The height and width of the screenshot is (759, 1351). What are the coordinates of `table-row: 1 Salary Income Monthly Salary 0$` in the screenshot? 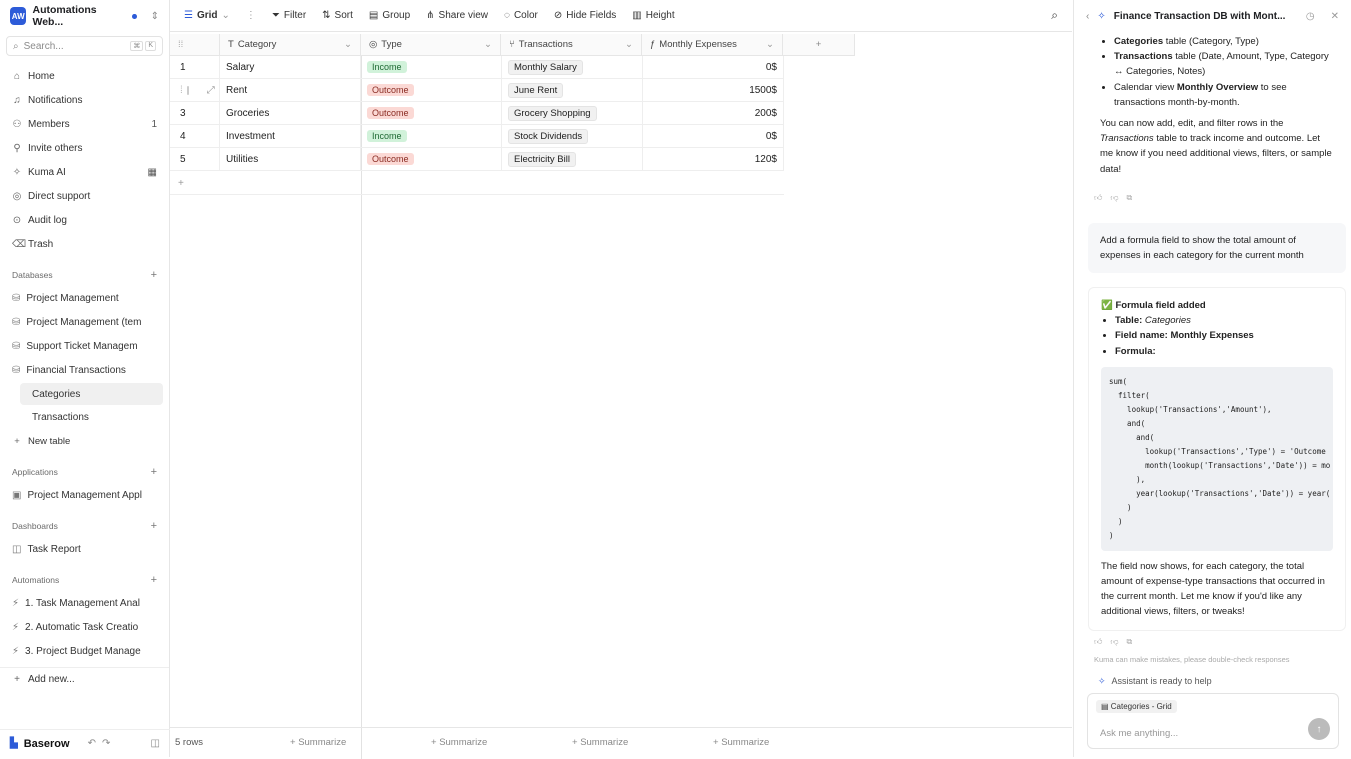 It's located at (477, 67).